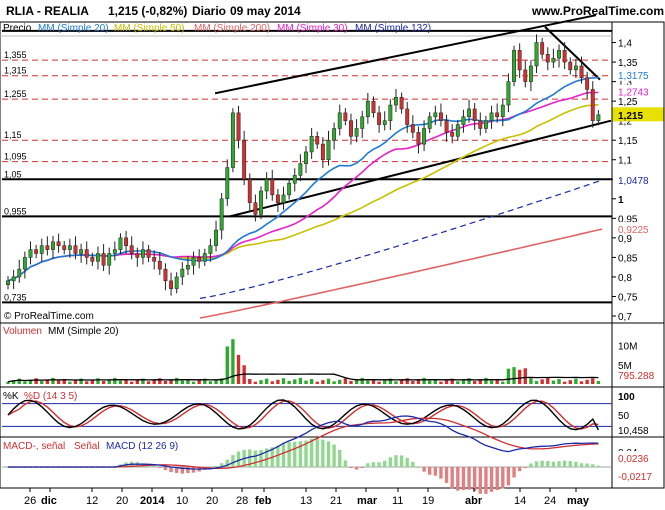  Describe the element at coordinates (550, 501) in the screenshot. I see `x-tick-label: 24` at that location.